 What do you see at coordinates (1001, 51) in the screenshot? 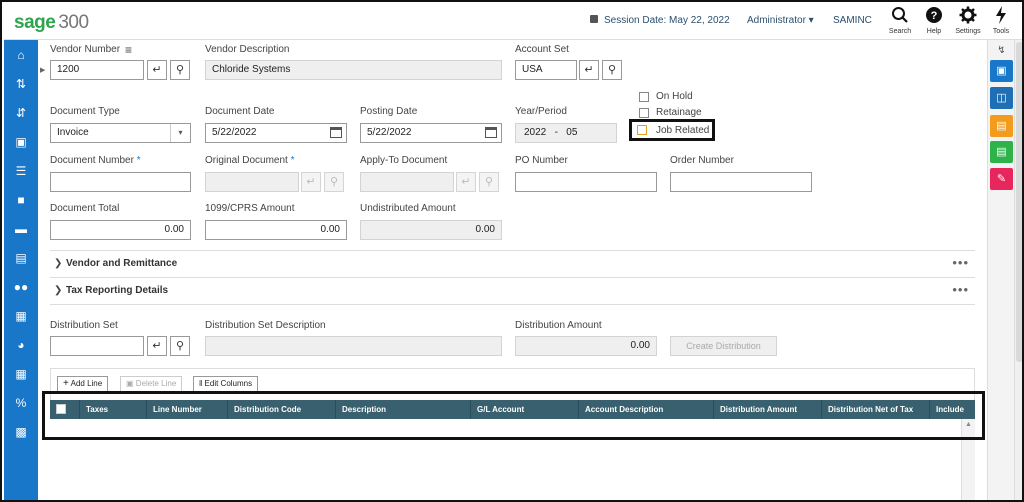
I see `rail-lightning-icon: ↯` at bounding box center [1001, 51].